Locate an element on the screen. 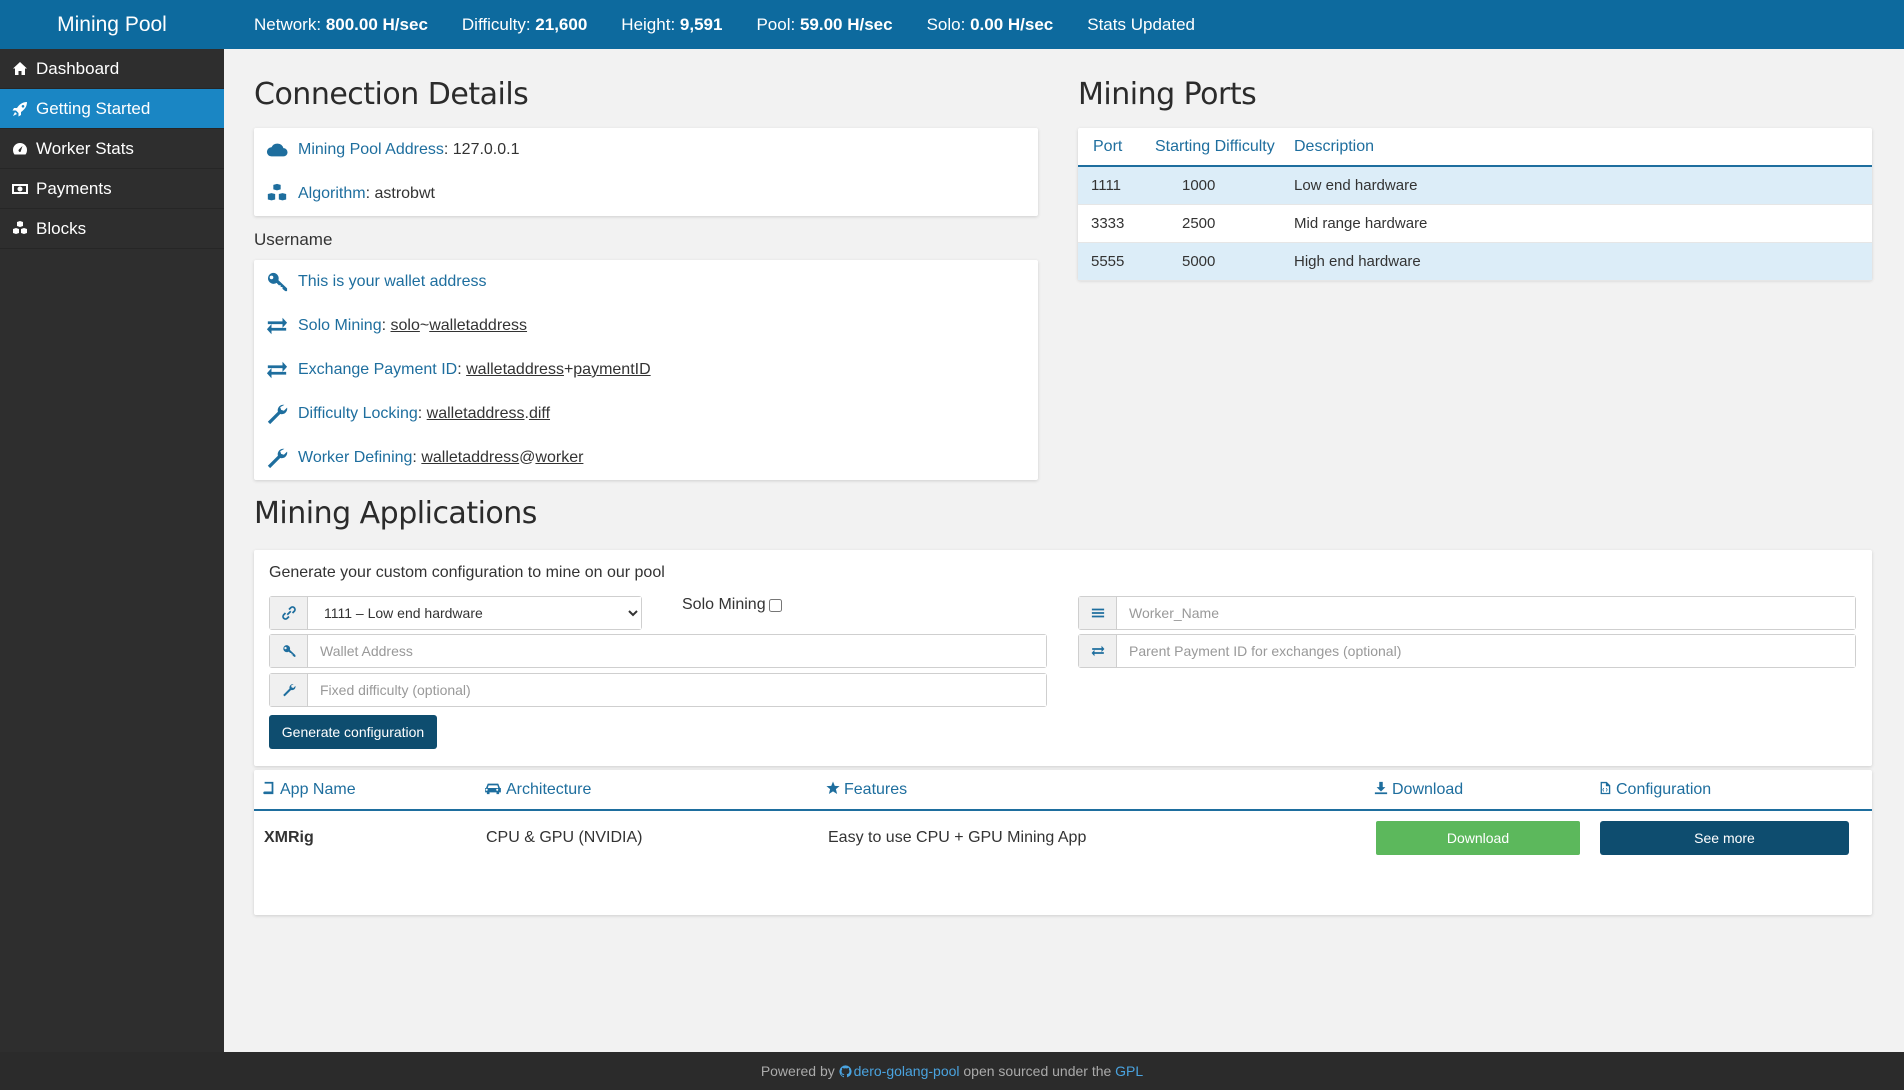 Image resolution: width=1904 pixels, height=1090 pixels. sidebar-item-blocks: Blocks is located at coordinates (112, 229).